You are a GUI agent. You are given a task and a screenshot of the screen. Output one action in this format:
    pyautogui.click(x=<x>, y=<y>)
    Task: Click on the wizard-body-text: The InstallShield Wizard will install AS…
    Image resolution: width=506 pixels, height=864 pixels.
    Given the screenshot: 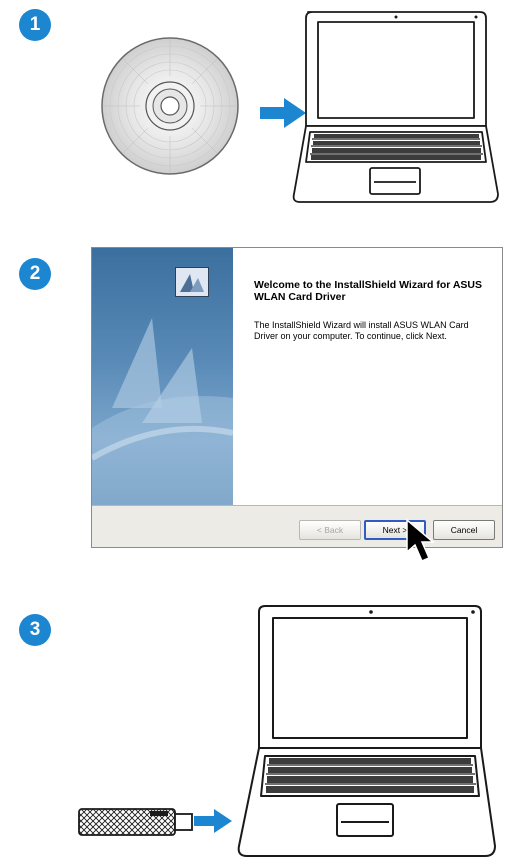 What is the action you would take?
    pyautogui.click(x=361, y=330)
    